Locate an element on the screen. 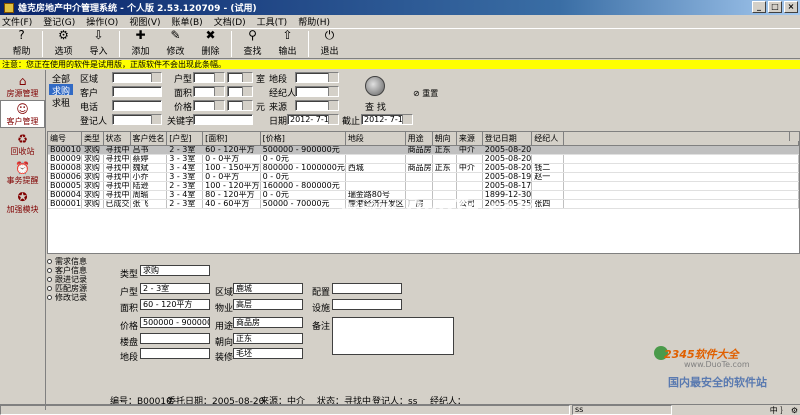 This screenshot has height=415, width=800. reset-button: ⊘ 重置 is located at coordinates (425, 93).